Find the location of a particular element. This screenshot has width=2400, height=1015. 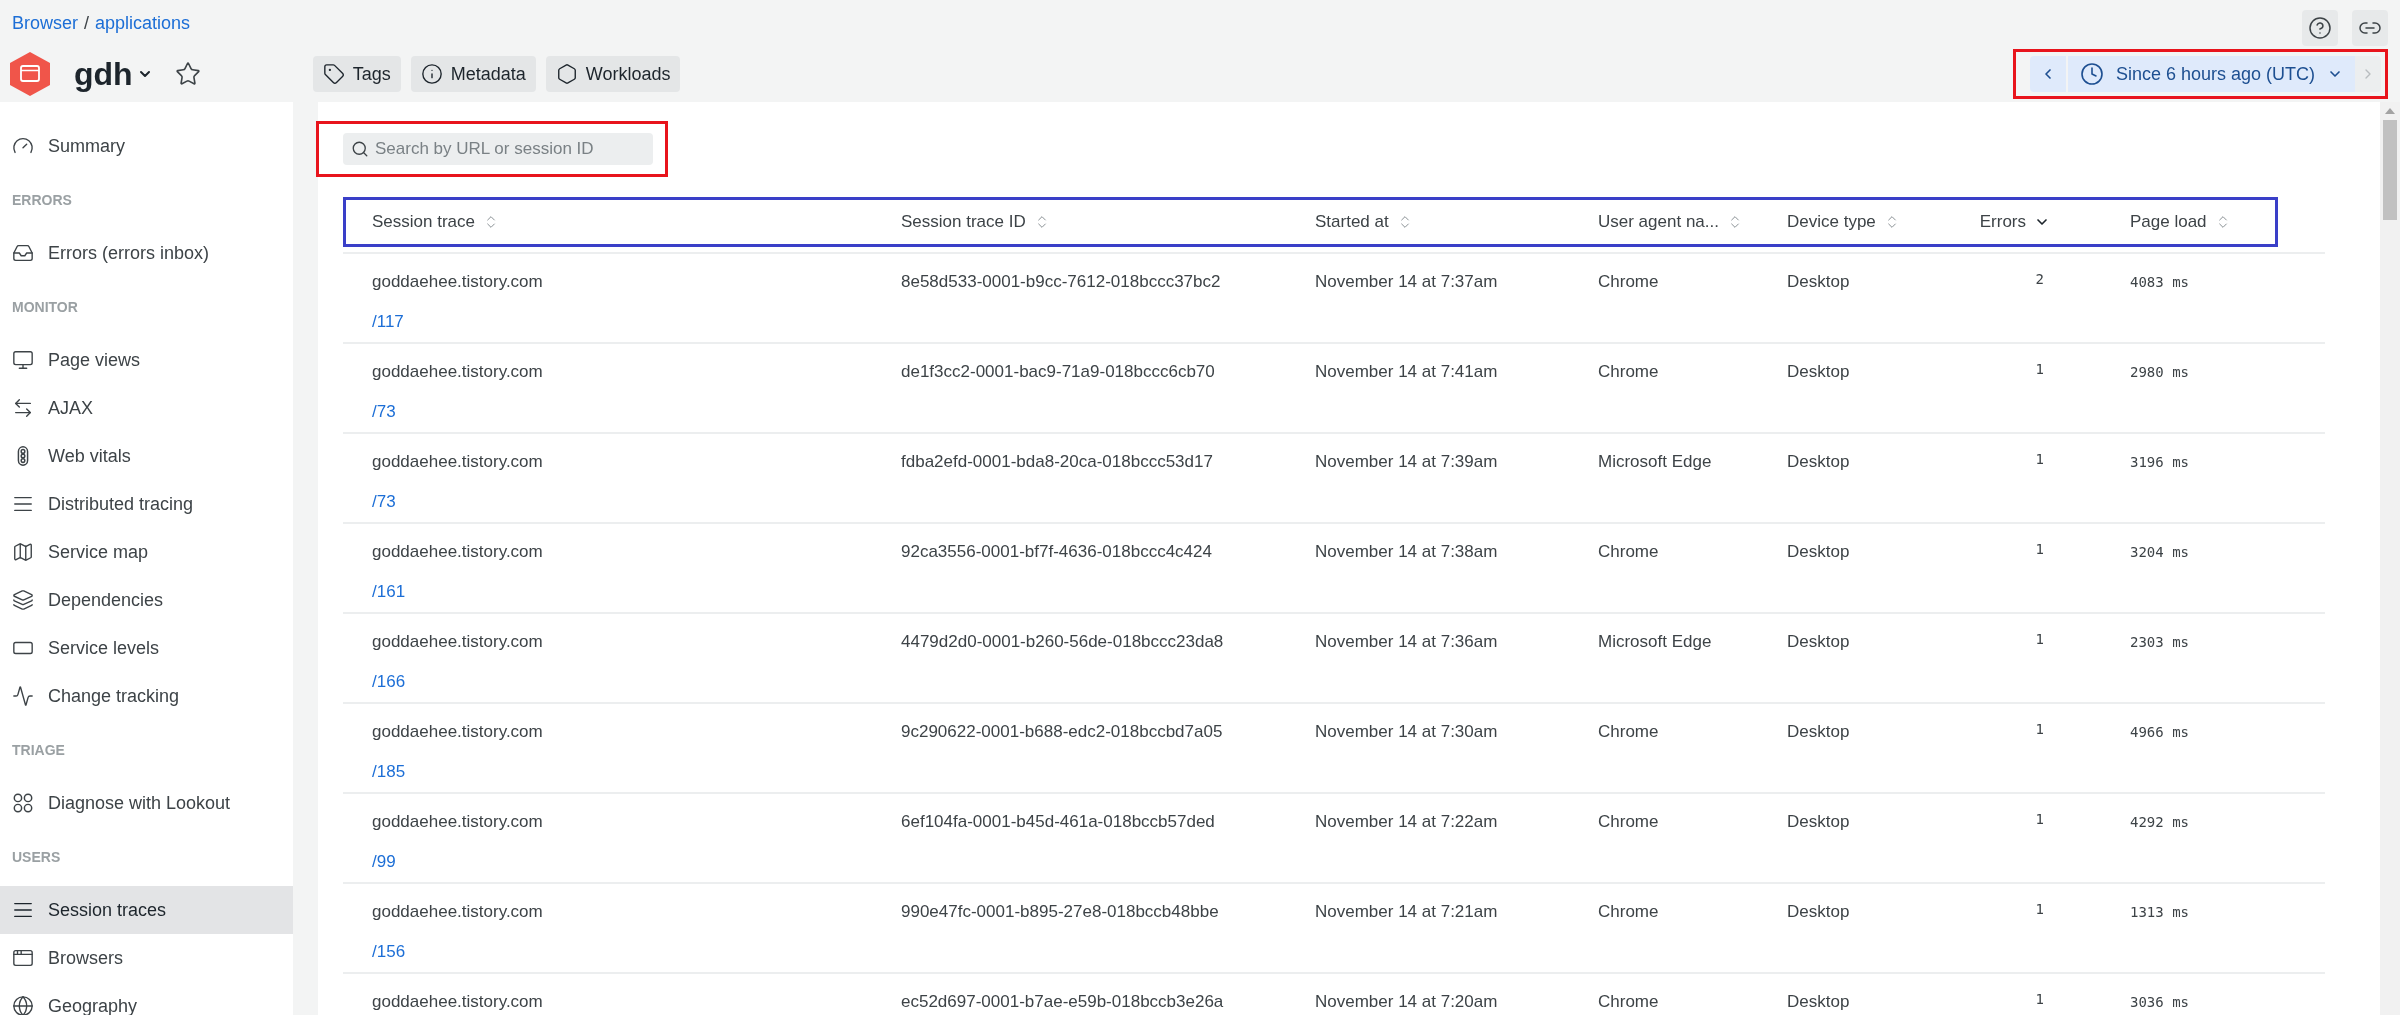

sidebar-item: Browsers is located at coordinates (146, 958).